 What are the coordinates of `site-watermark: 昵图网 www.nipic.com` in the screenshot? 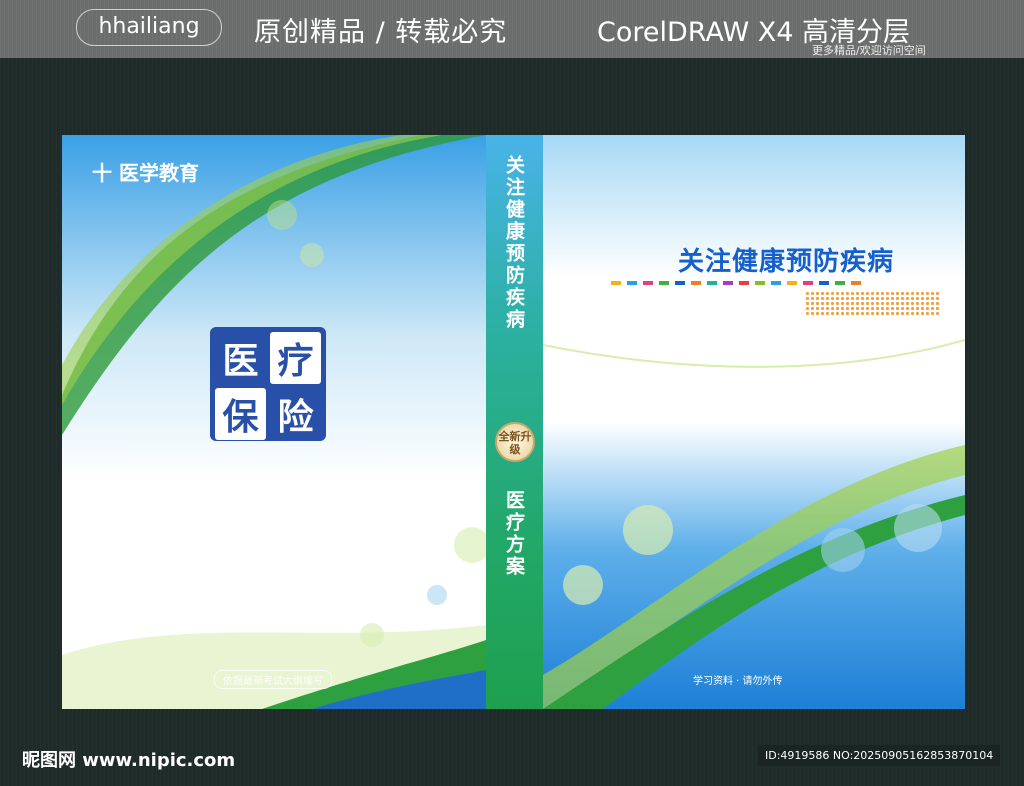 It's located at (129, 760).